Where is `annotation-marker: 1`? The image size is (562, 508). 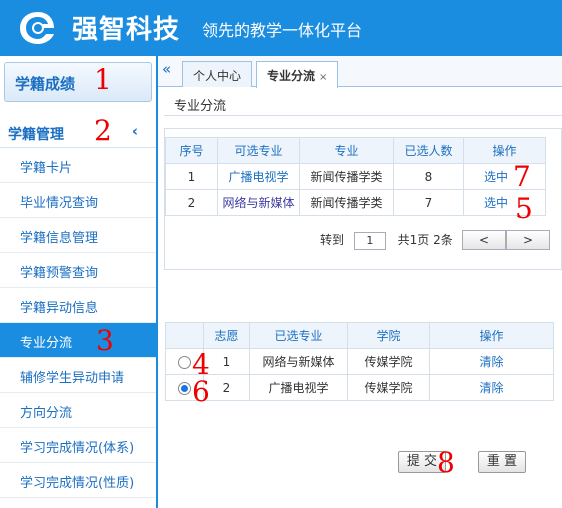 annotation-marker: 1 is located at coordinates (103, 79).